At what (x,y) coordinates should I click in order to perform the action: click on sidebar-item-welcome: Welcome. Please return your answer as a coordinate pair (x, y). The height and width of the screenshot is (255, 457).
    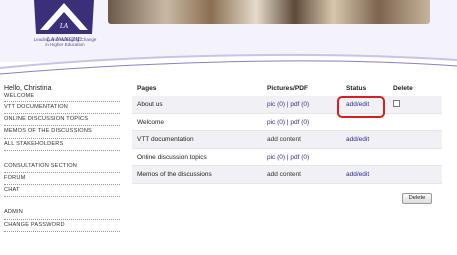
    Looking at the image, I should click on (62, 97).